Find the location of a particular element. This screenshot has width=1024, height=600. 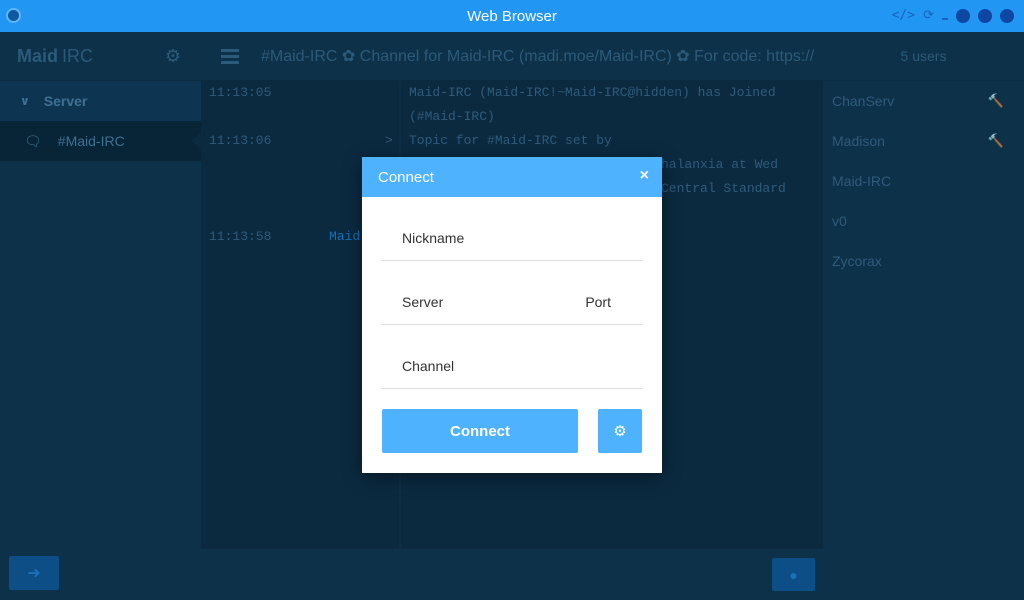

dialog-title: Connect is located at coordinates (406, 177).